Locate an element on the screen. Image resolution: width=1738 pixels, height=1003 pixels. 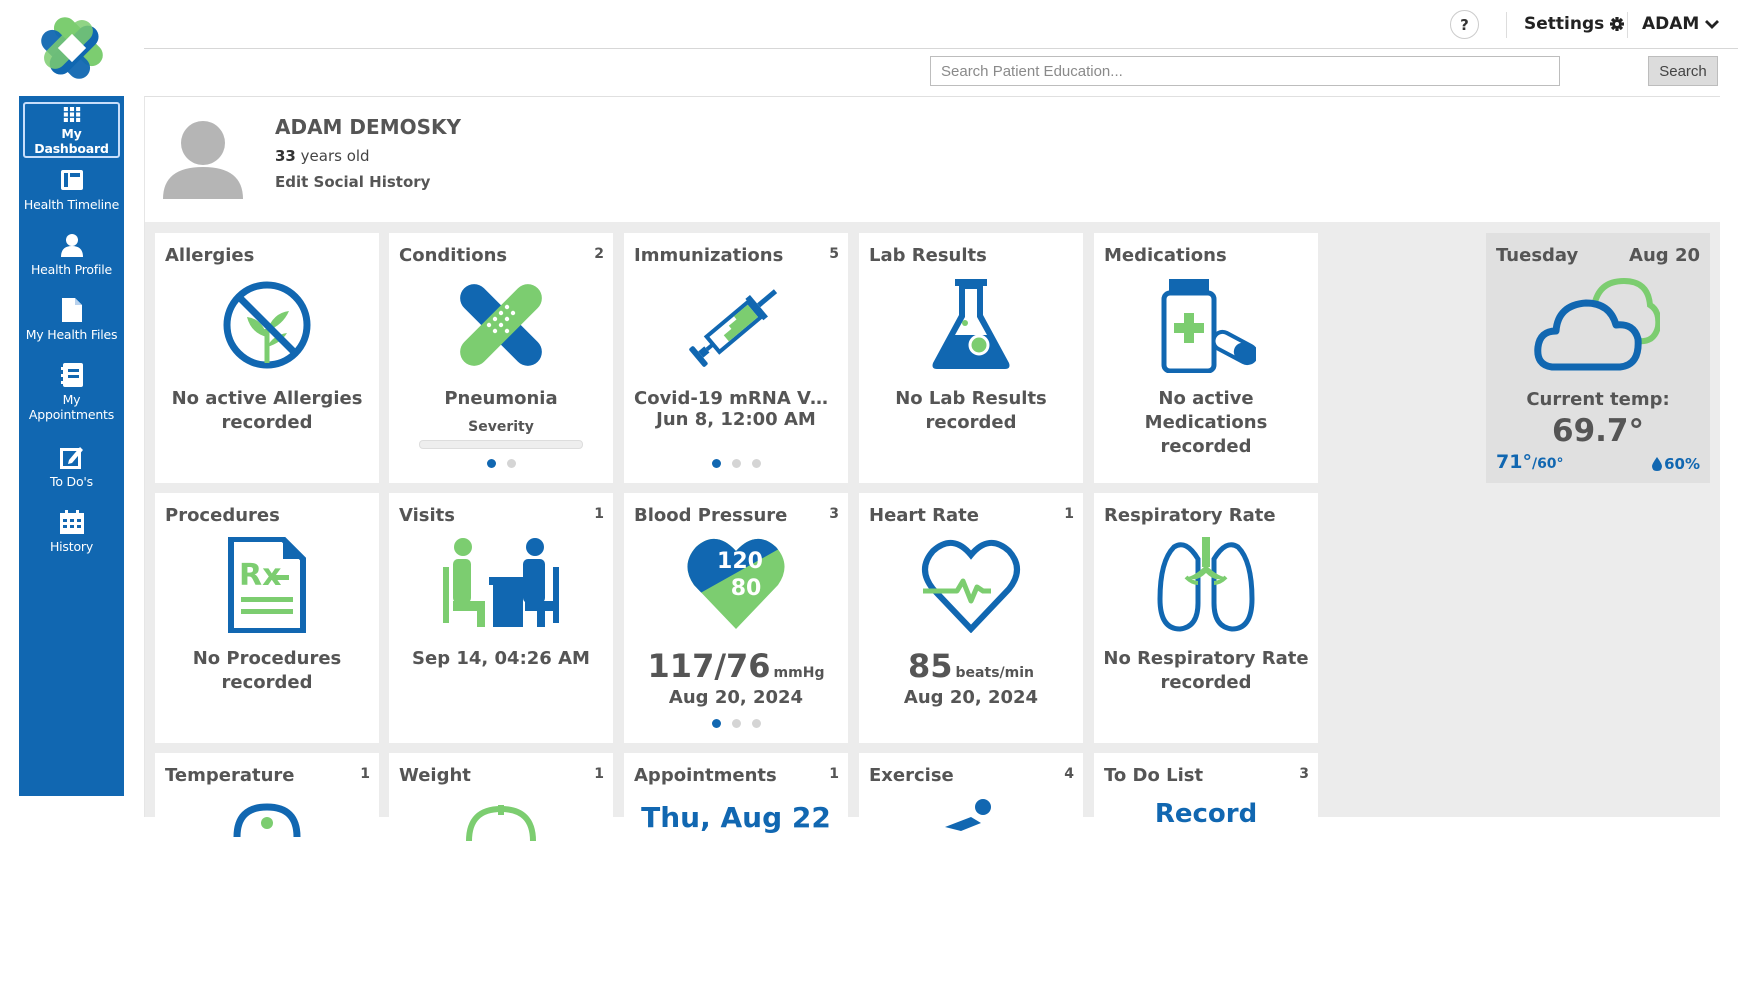
sidebar-item-my-appointments: My Appointments is located at coordinates (71, 394).